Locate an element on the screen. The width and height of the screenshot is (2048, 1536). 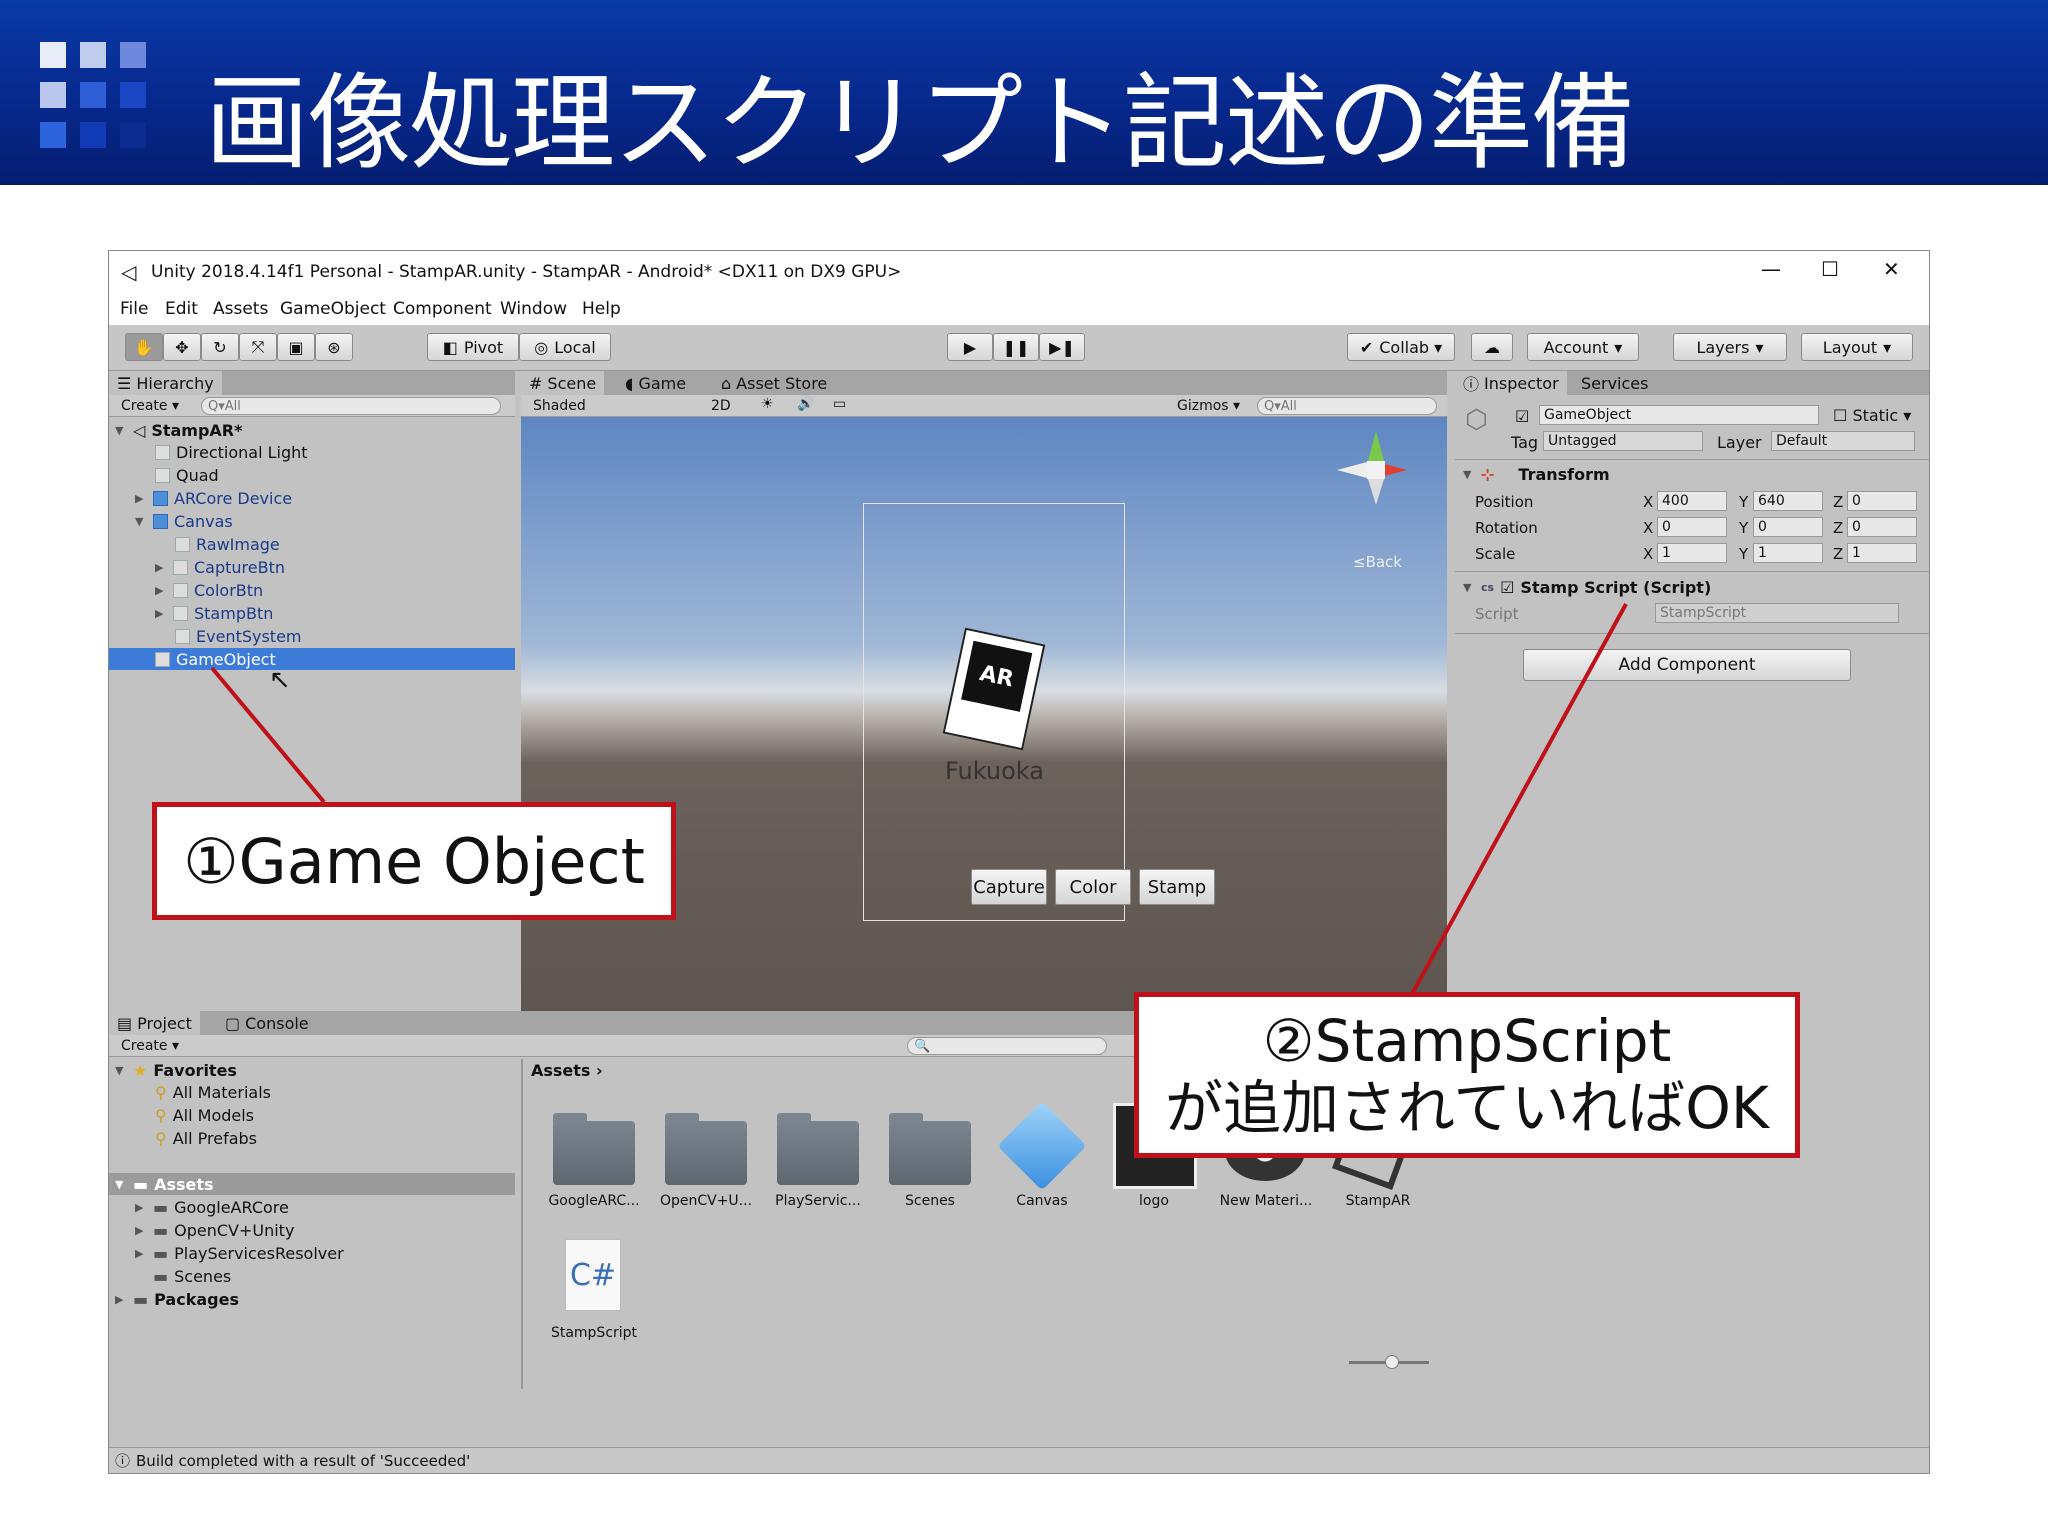
callout-stampscript: ②StampScript が追加されていればOK is located at coordinates (1467, 1075).